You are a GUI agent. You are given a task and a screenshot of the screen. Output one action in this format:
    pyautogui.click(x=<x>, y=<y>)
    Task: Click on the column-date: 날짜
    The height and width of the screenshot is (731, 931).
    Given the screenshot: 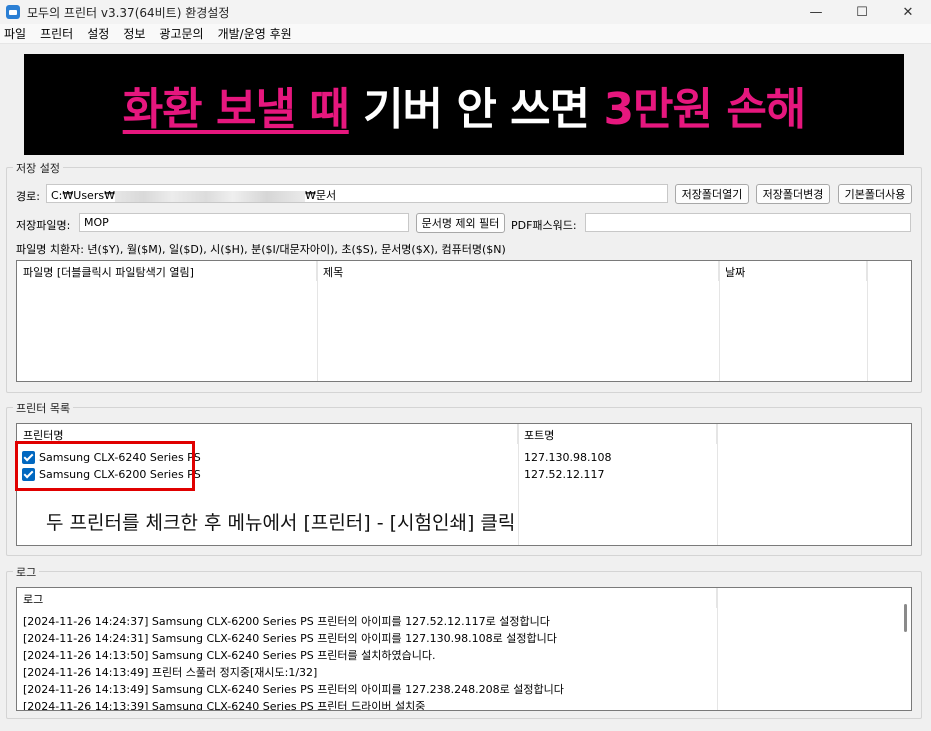 What is the action you would take?
    pyautogui.click(x=793, y=271)
    